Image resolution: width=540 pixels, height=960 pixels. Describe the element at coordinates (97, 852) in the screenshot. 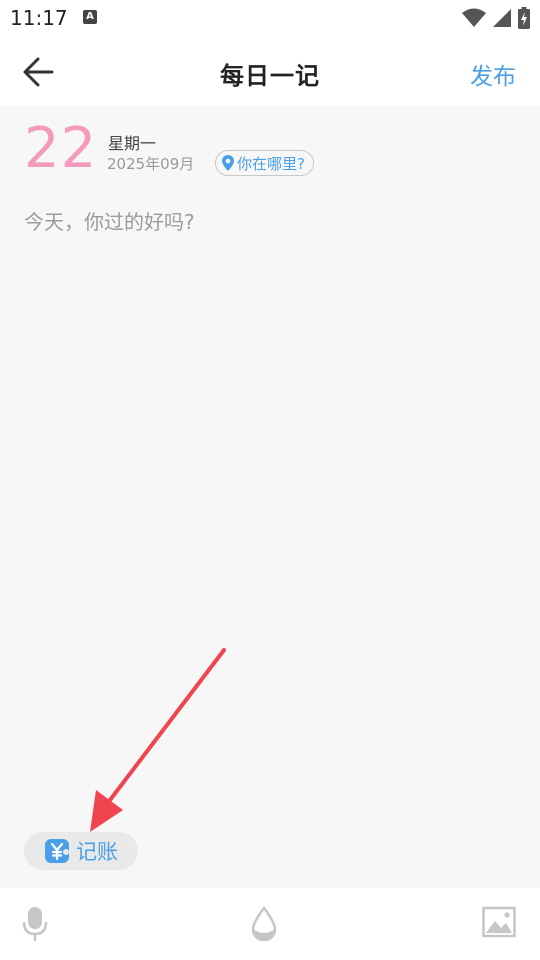

I see `bookkeeping-label: 记账` at that location.